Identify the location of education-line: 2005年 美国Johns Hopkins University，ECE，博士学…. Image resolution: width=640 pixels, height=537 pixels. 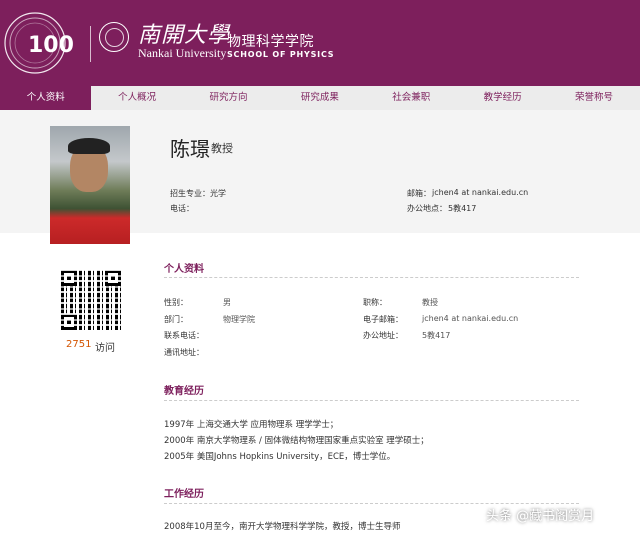
(280, 457).